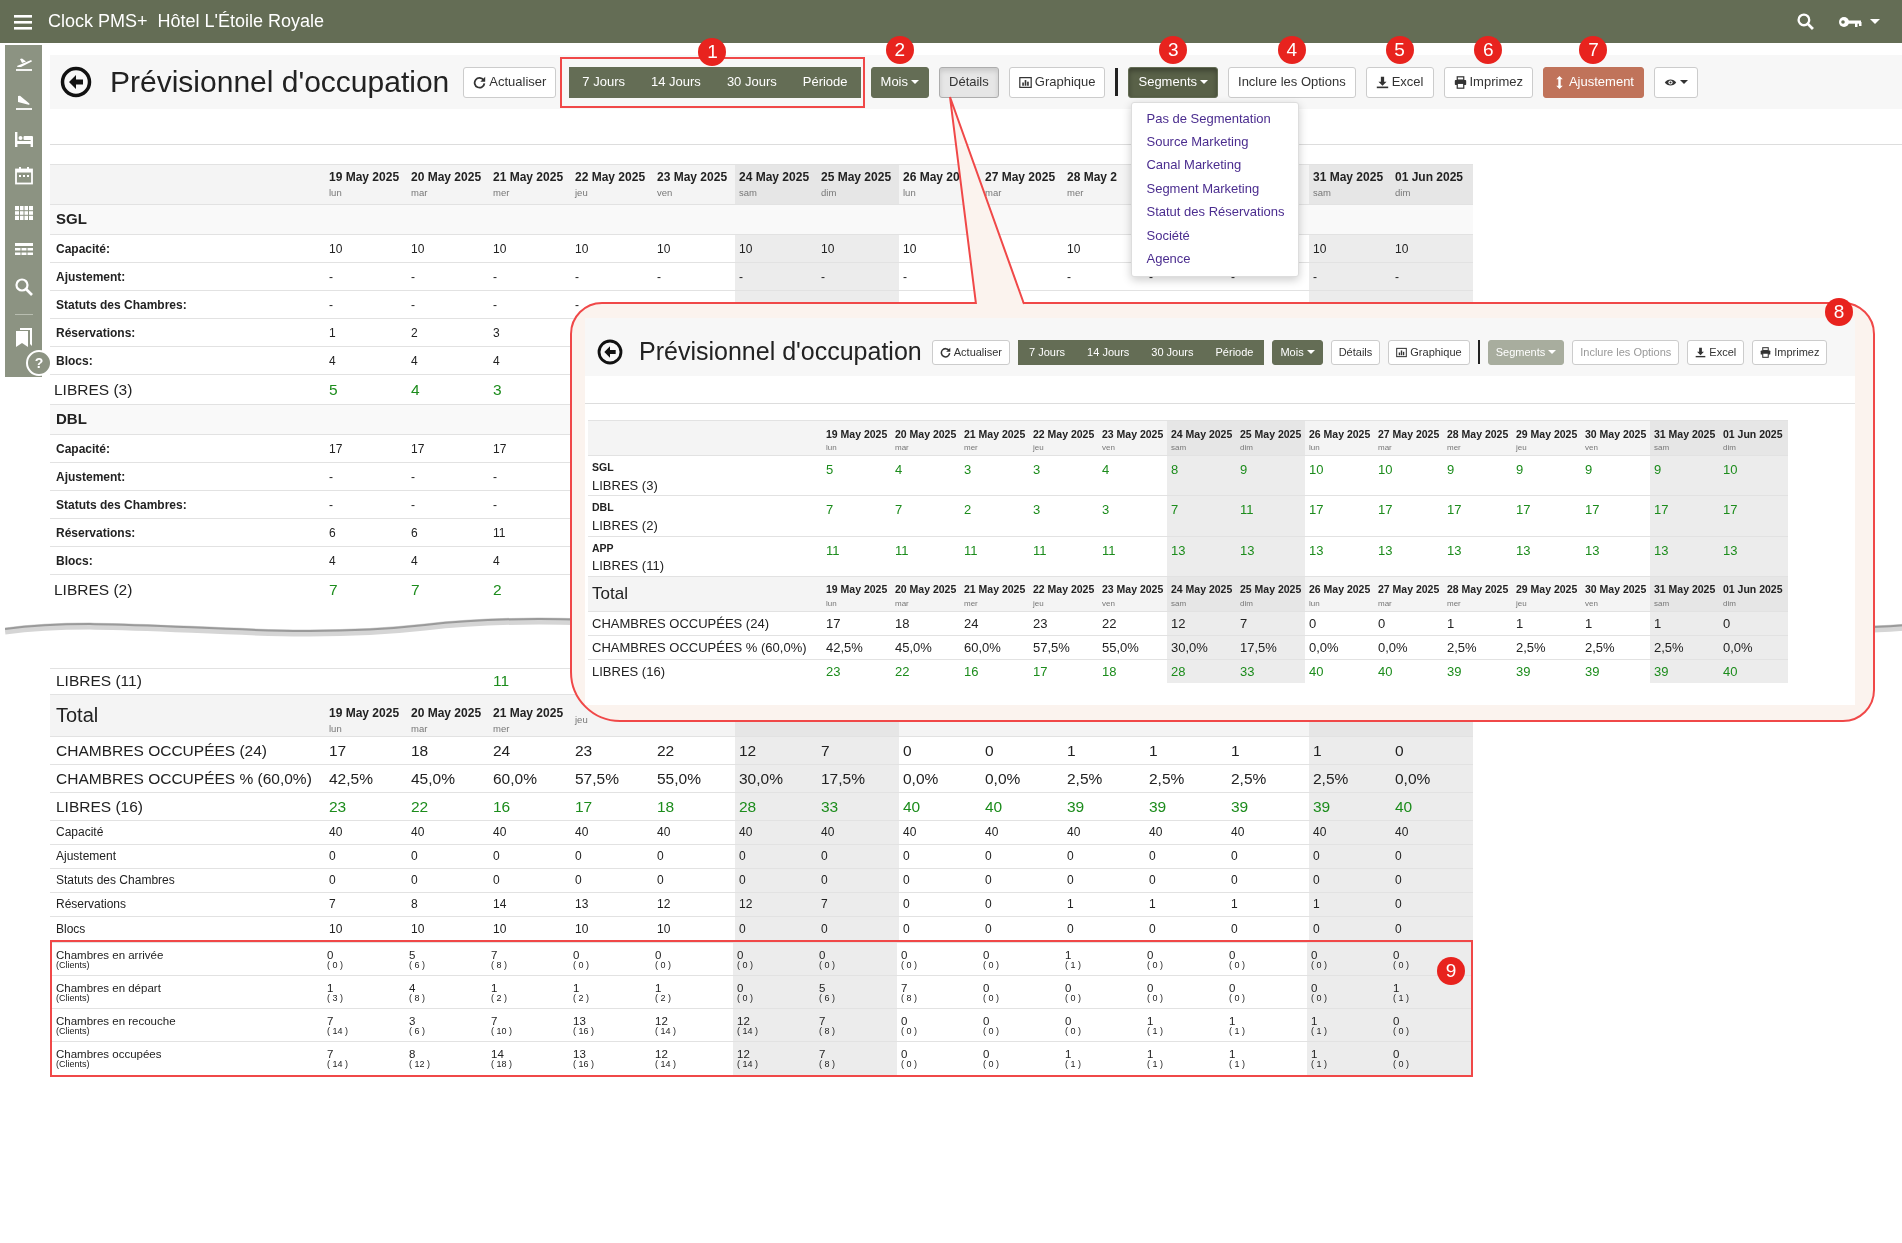  What do you see at coordinates (187, 750) in the screenshot?
I see `row-label: CHAMBRES OCCUPÉES (24)` at bounding box center [187, 750].